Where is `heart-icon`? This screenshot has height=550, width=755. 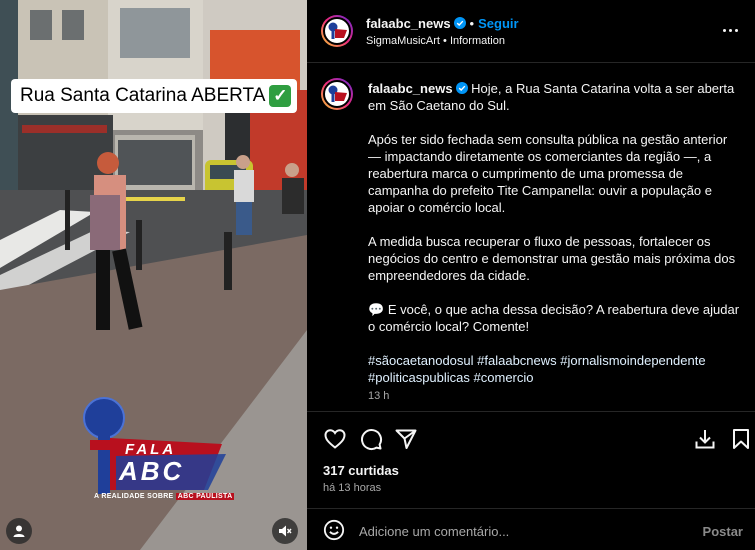
heart-icon is located at coordinates (335, 439).